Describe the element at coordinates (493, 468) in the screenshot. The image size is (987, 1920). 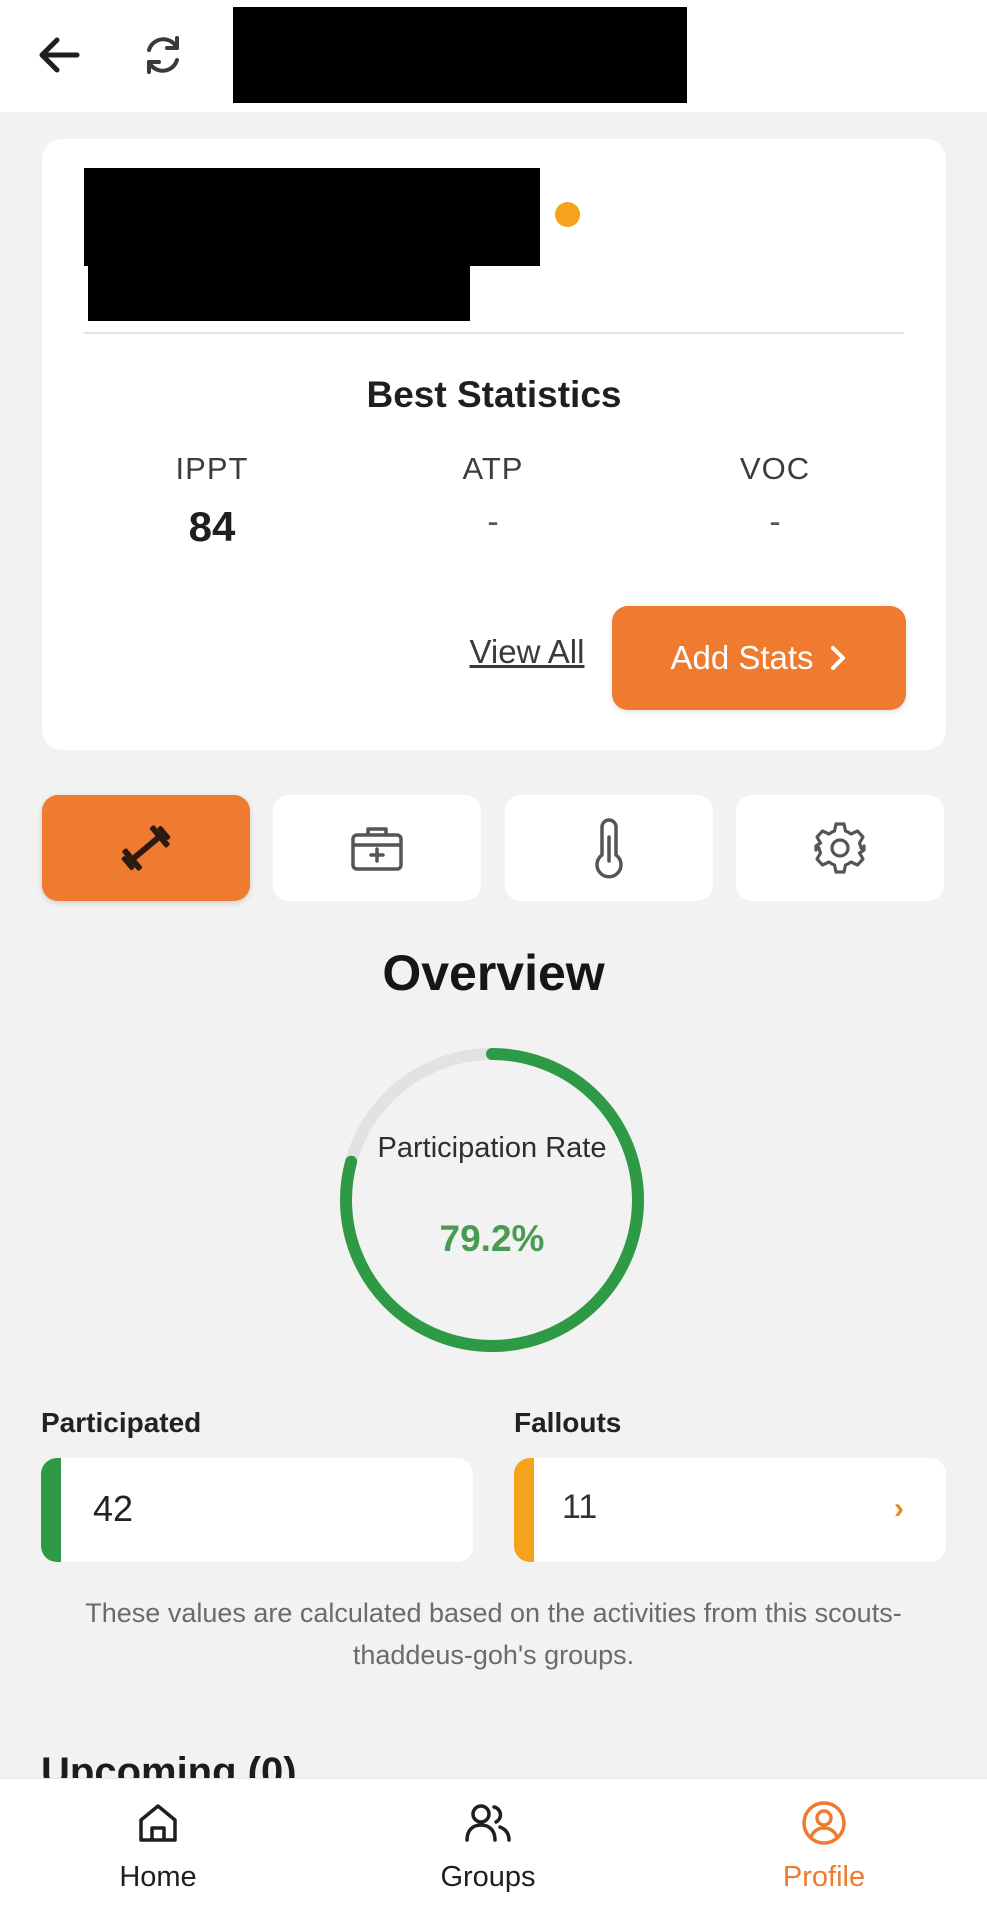
I see `stat-label: ATP` at that location.